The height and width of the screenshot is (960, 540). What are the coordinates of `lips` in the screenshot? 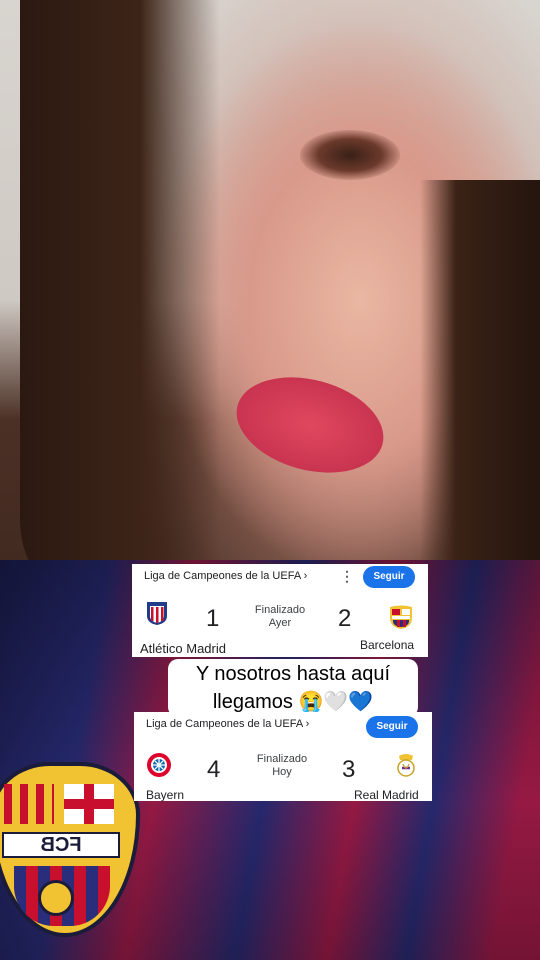 It's located at (310, 425).